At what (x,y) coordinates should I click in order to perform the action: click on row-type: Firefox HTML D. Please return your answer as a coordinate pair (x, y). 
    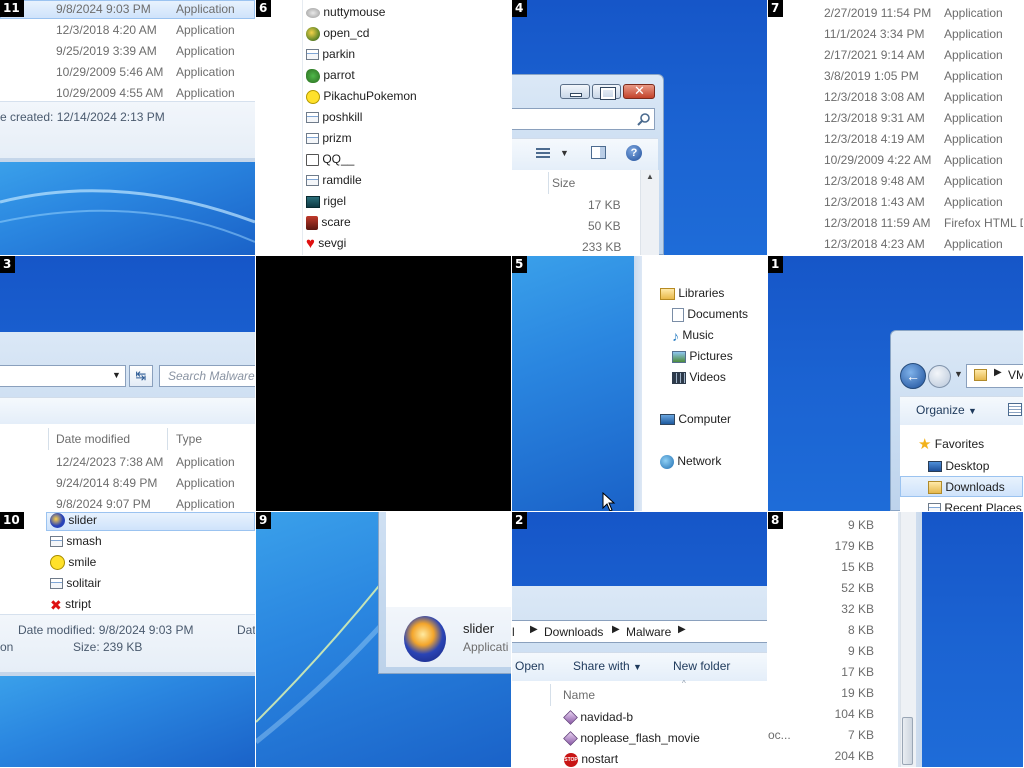
    Looking at the image, I should click on (983, 223).